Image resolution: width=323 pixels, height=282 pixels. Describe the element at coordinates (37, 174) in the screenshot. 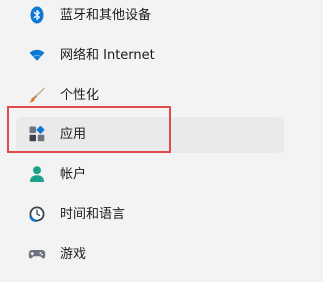

I see `account-icon` at that location.